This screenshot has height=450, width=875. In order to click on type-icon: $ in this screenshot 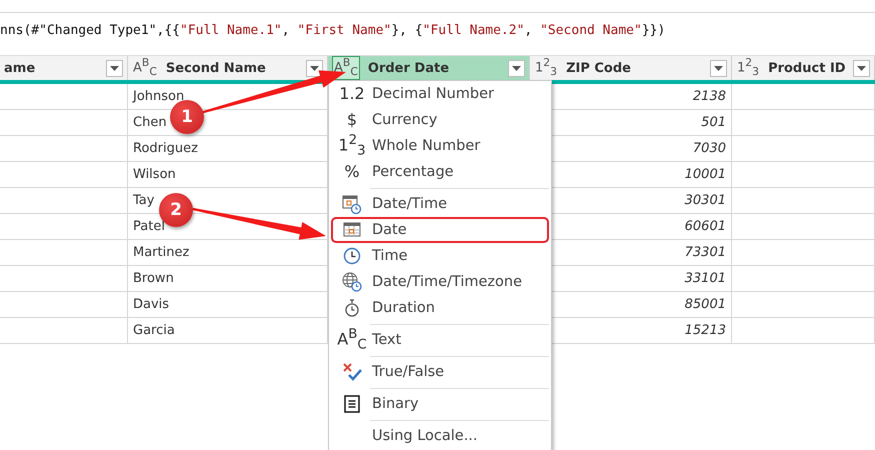, I will do `click(352, 120)`.